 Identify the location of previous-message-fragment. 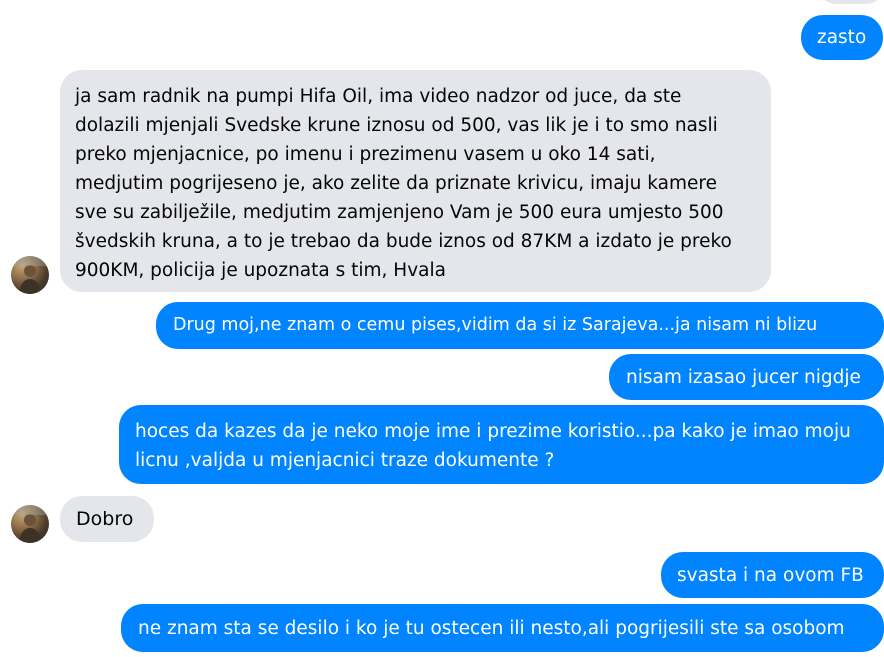
(851, 2).